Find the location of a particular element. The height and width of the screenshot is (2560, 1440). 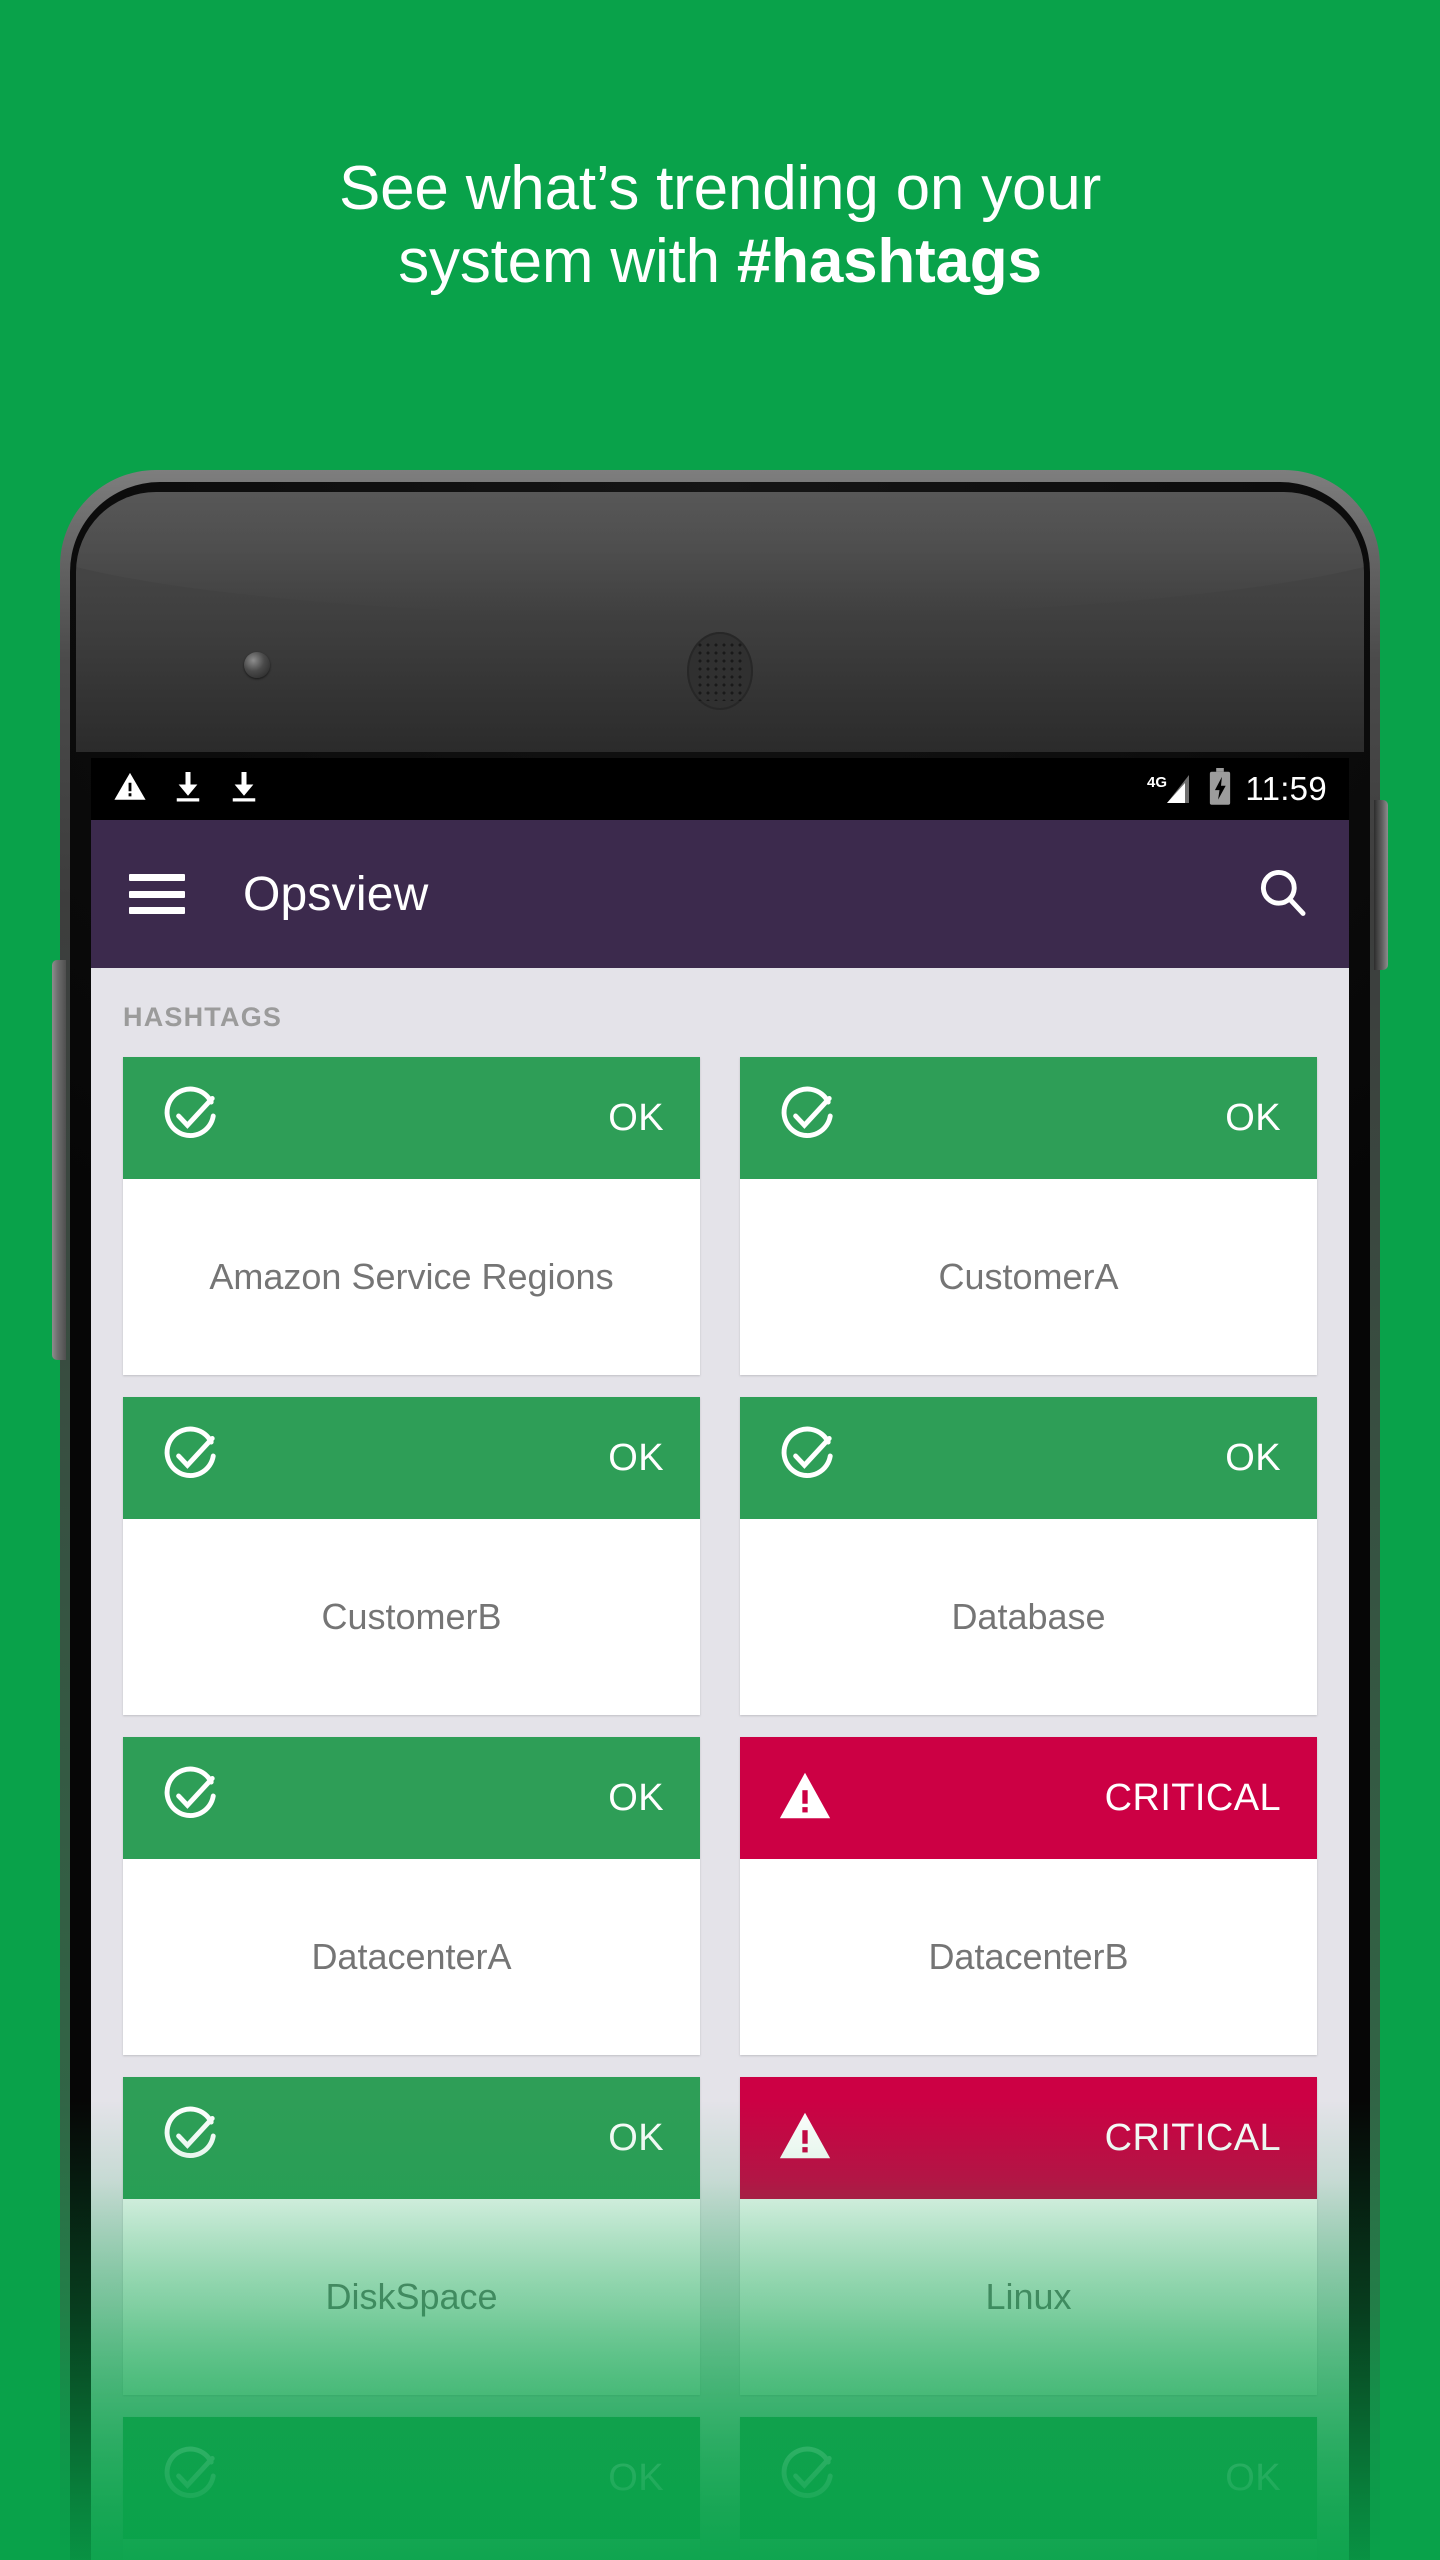

status-bar-system-icons: 4G 11:59 is located at coordinates (1236, 789).